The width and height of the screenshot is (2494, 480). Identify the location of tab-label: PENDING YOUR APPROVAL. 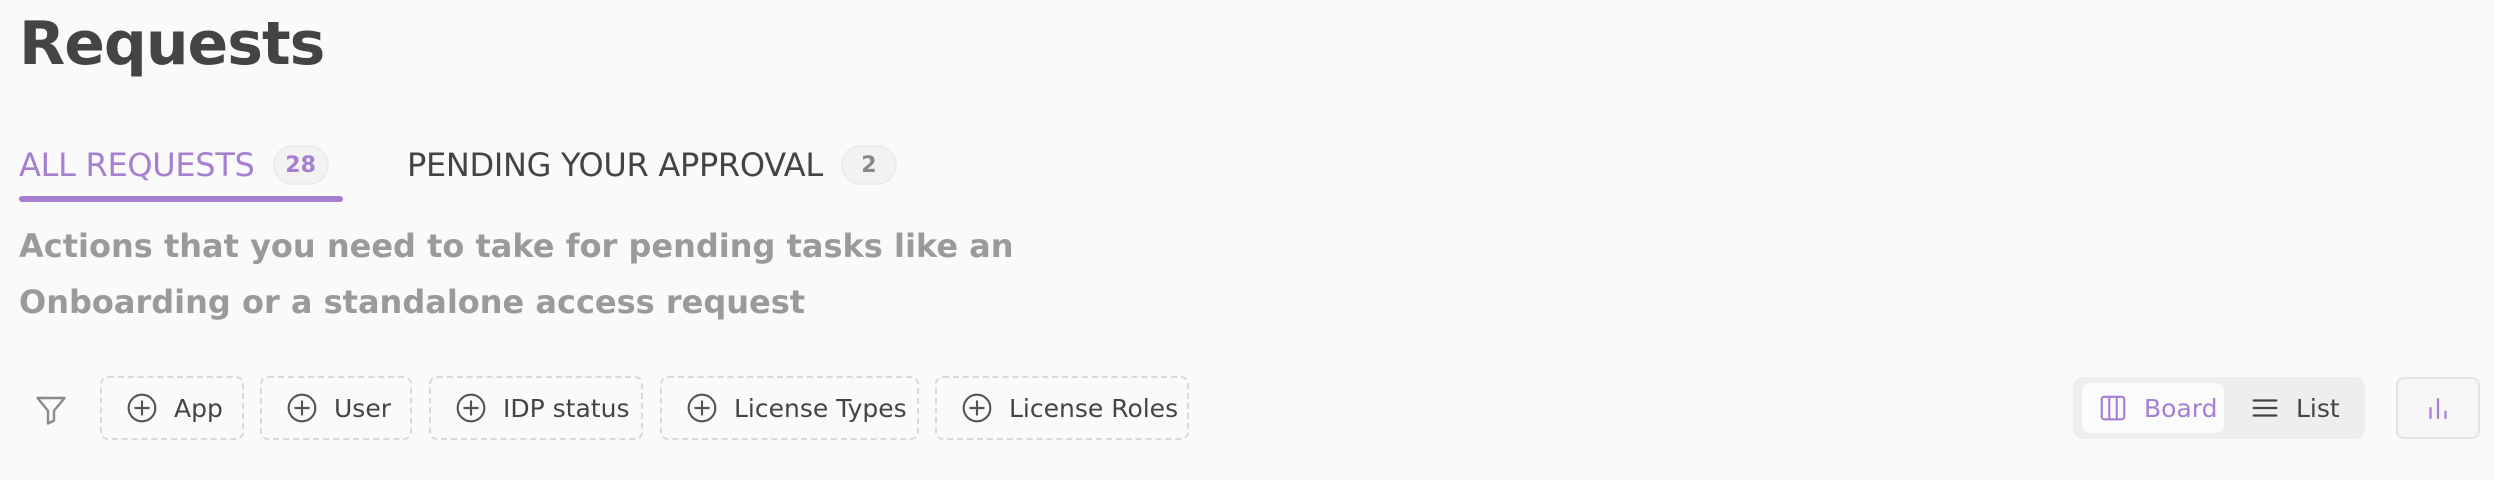
(615, 165).